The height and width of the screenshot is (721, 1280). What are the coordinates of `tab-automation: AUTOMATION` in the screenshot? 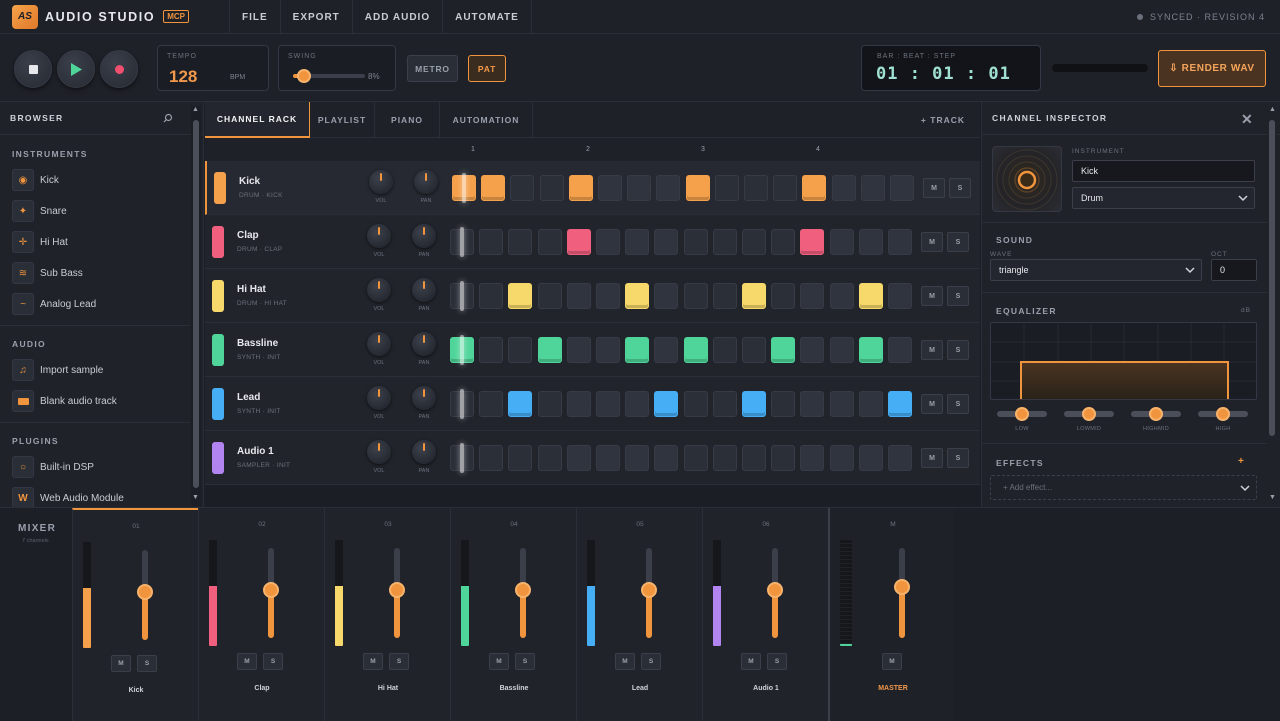 It's located at (486, 120).